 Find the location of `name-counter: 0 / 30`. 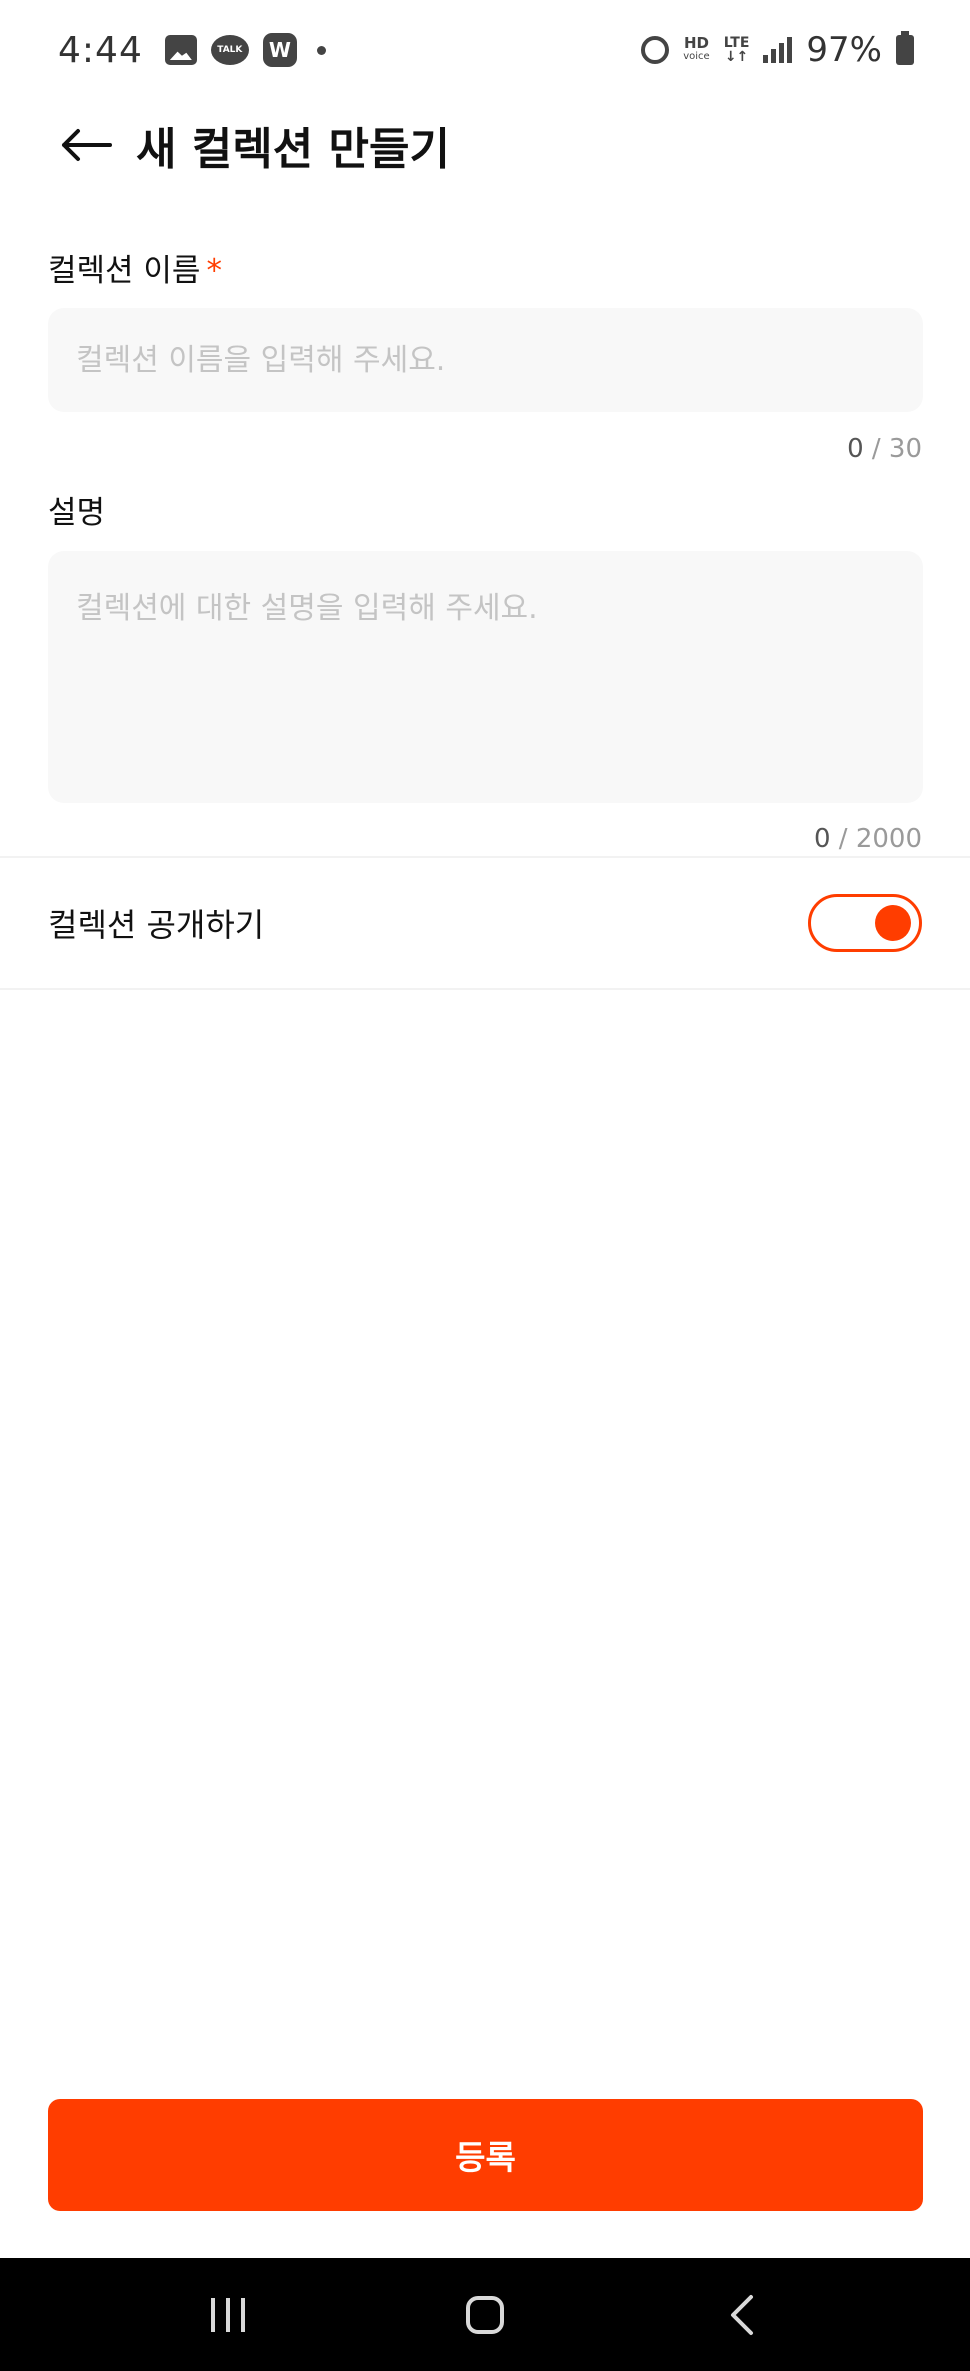

name-counter: 0 / 30 is located at coordinates (884, 449).